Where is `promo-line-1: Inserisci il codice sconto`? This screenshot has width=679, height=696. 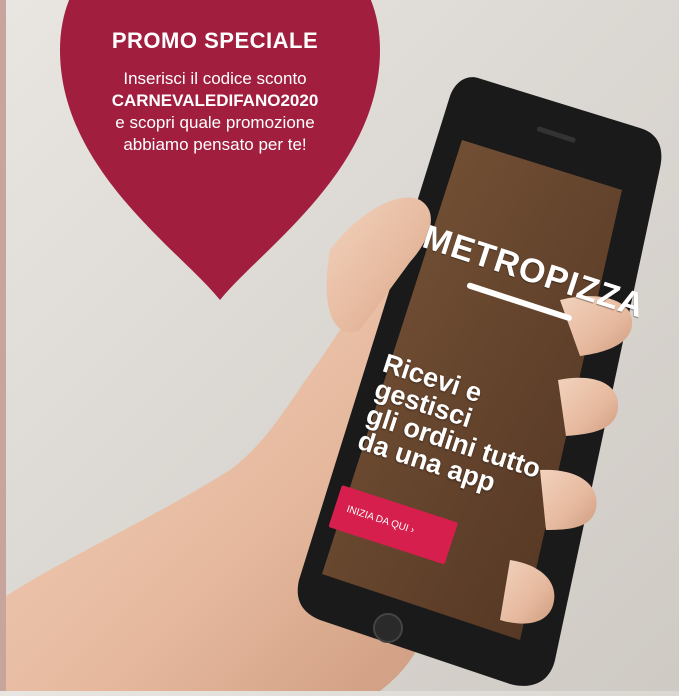
promo-line-1: Inserisci il codice sconto is located at coordinates (215, 78).